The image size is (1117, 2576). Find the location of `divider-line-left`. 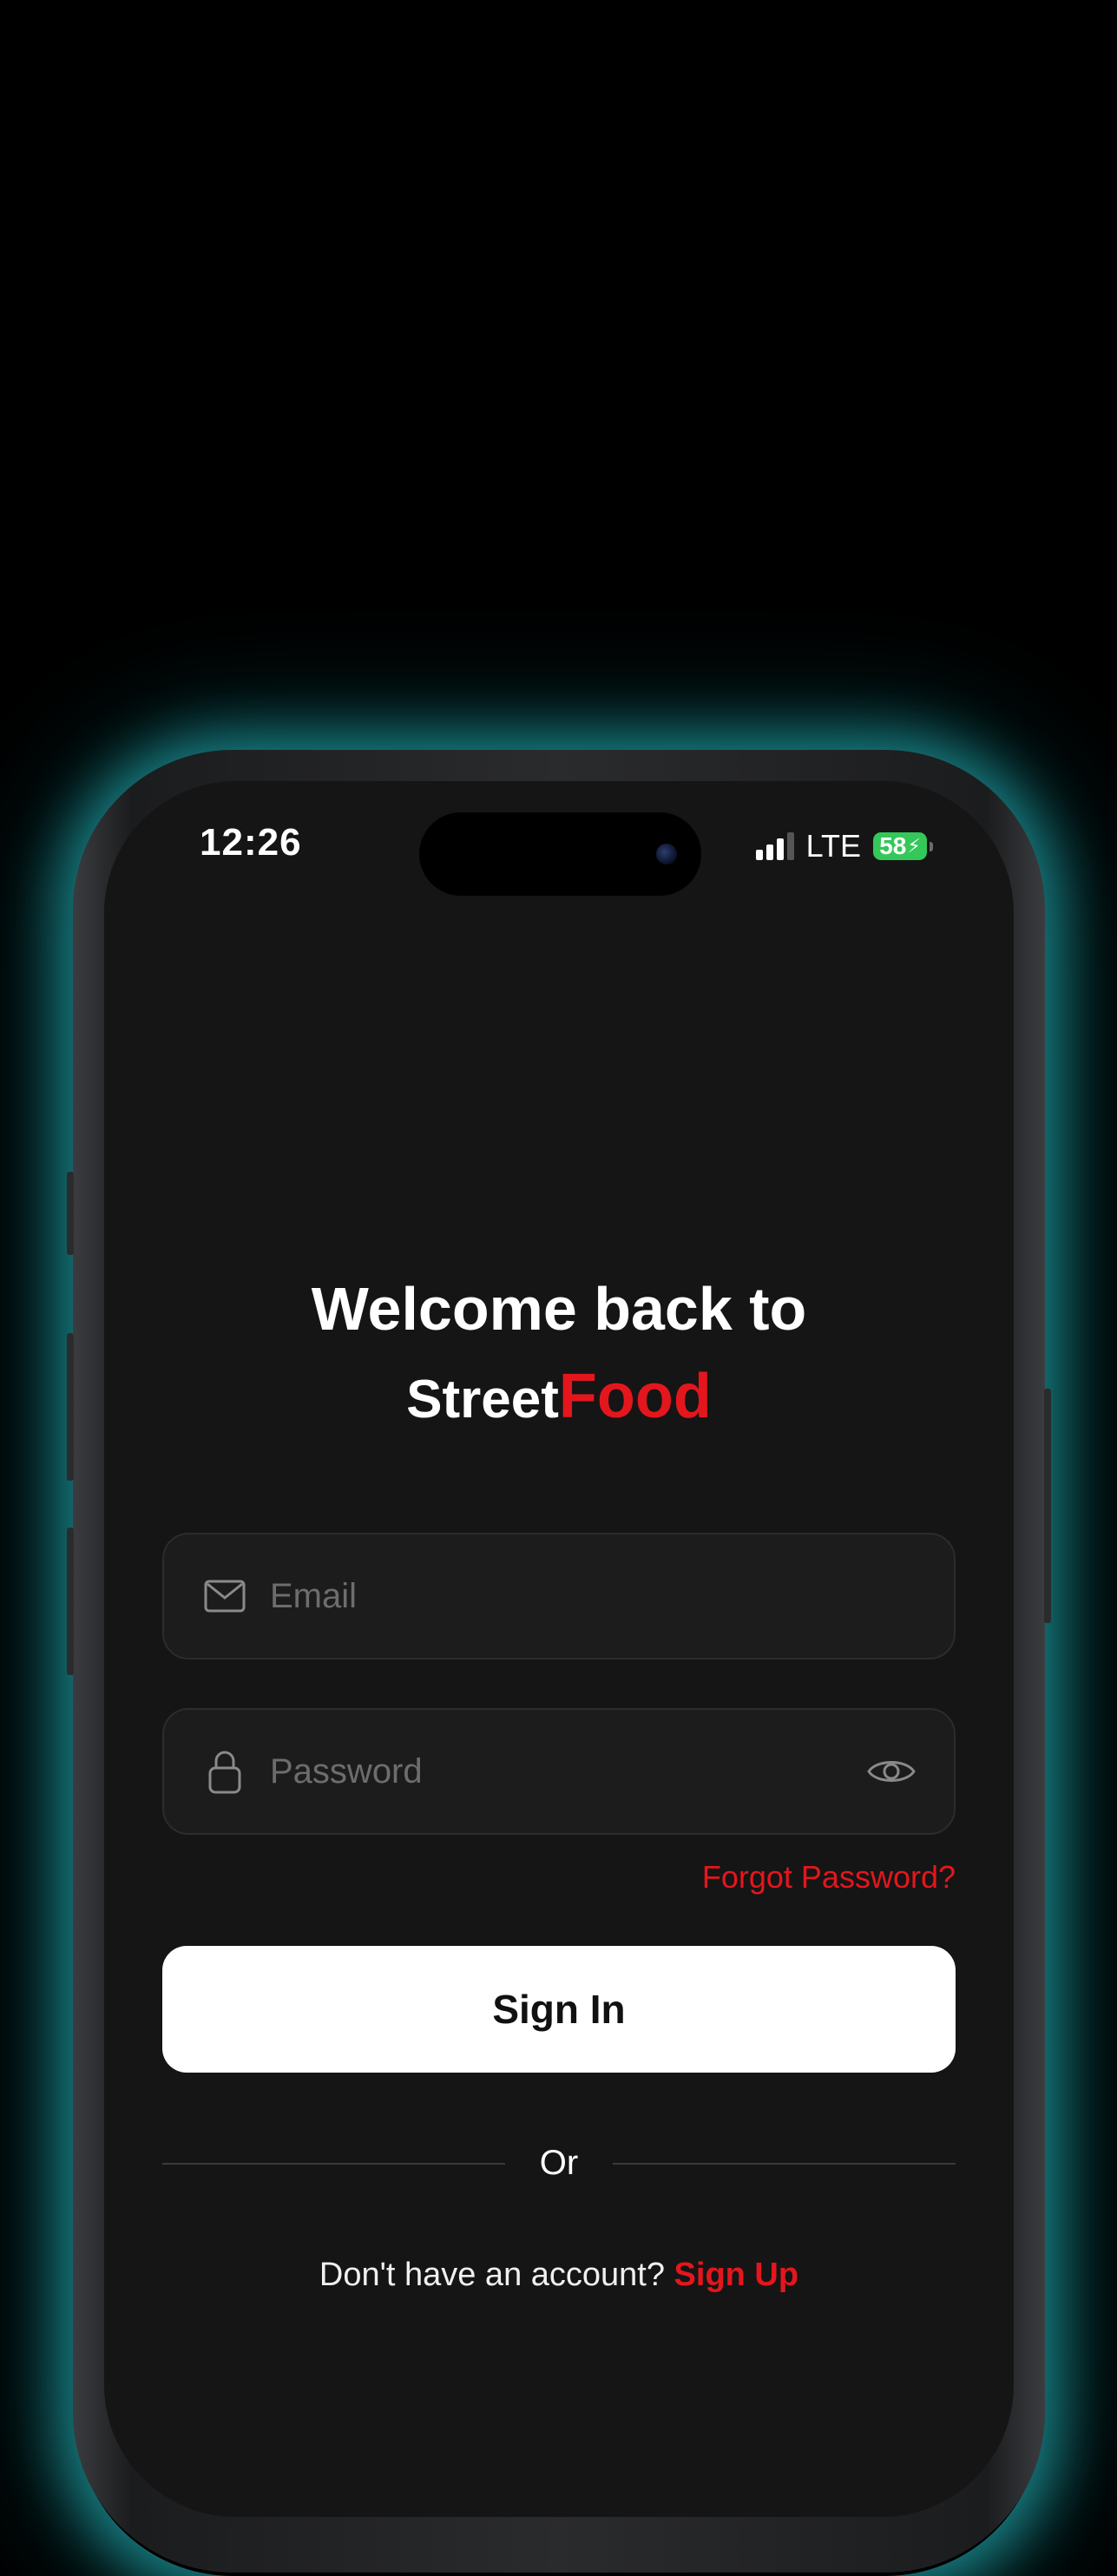

divider-line-left is located at coordinates (333, 2163).